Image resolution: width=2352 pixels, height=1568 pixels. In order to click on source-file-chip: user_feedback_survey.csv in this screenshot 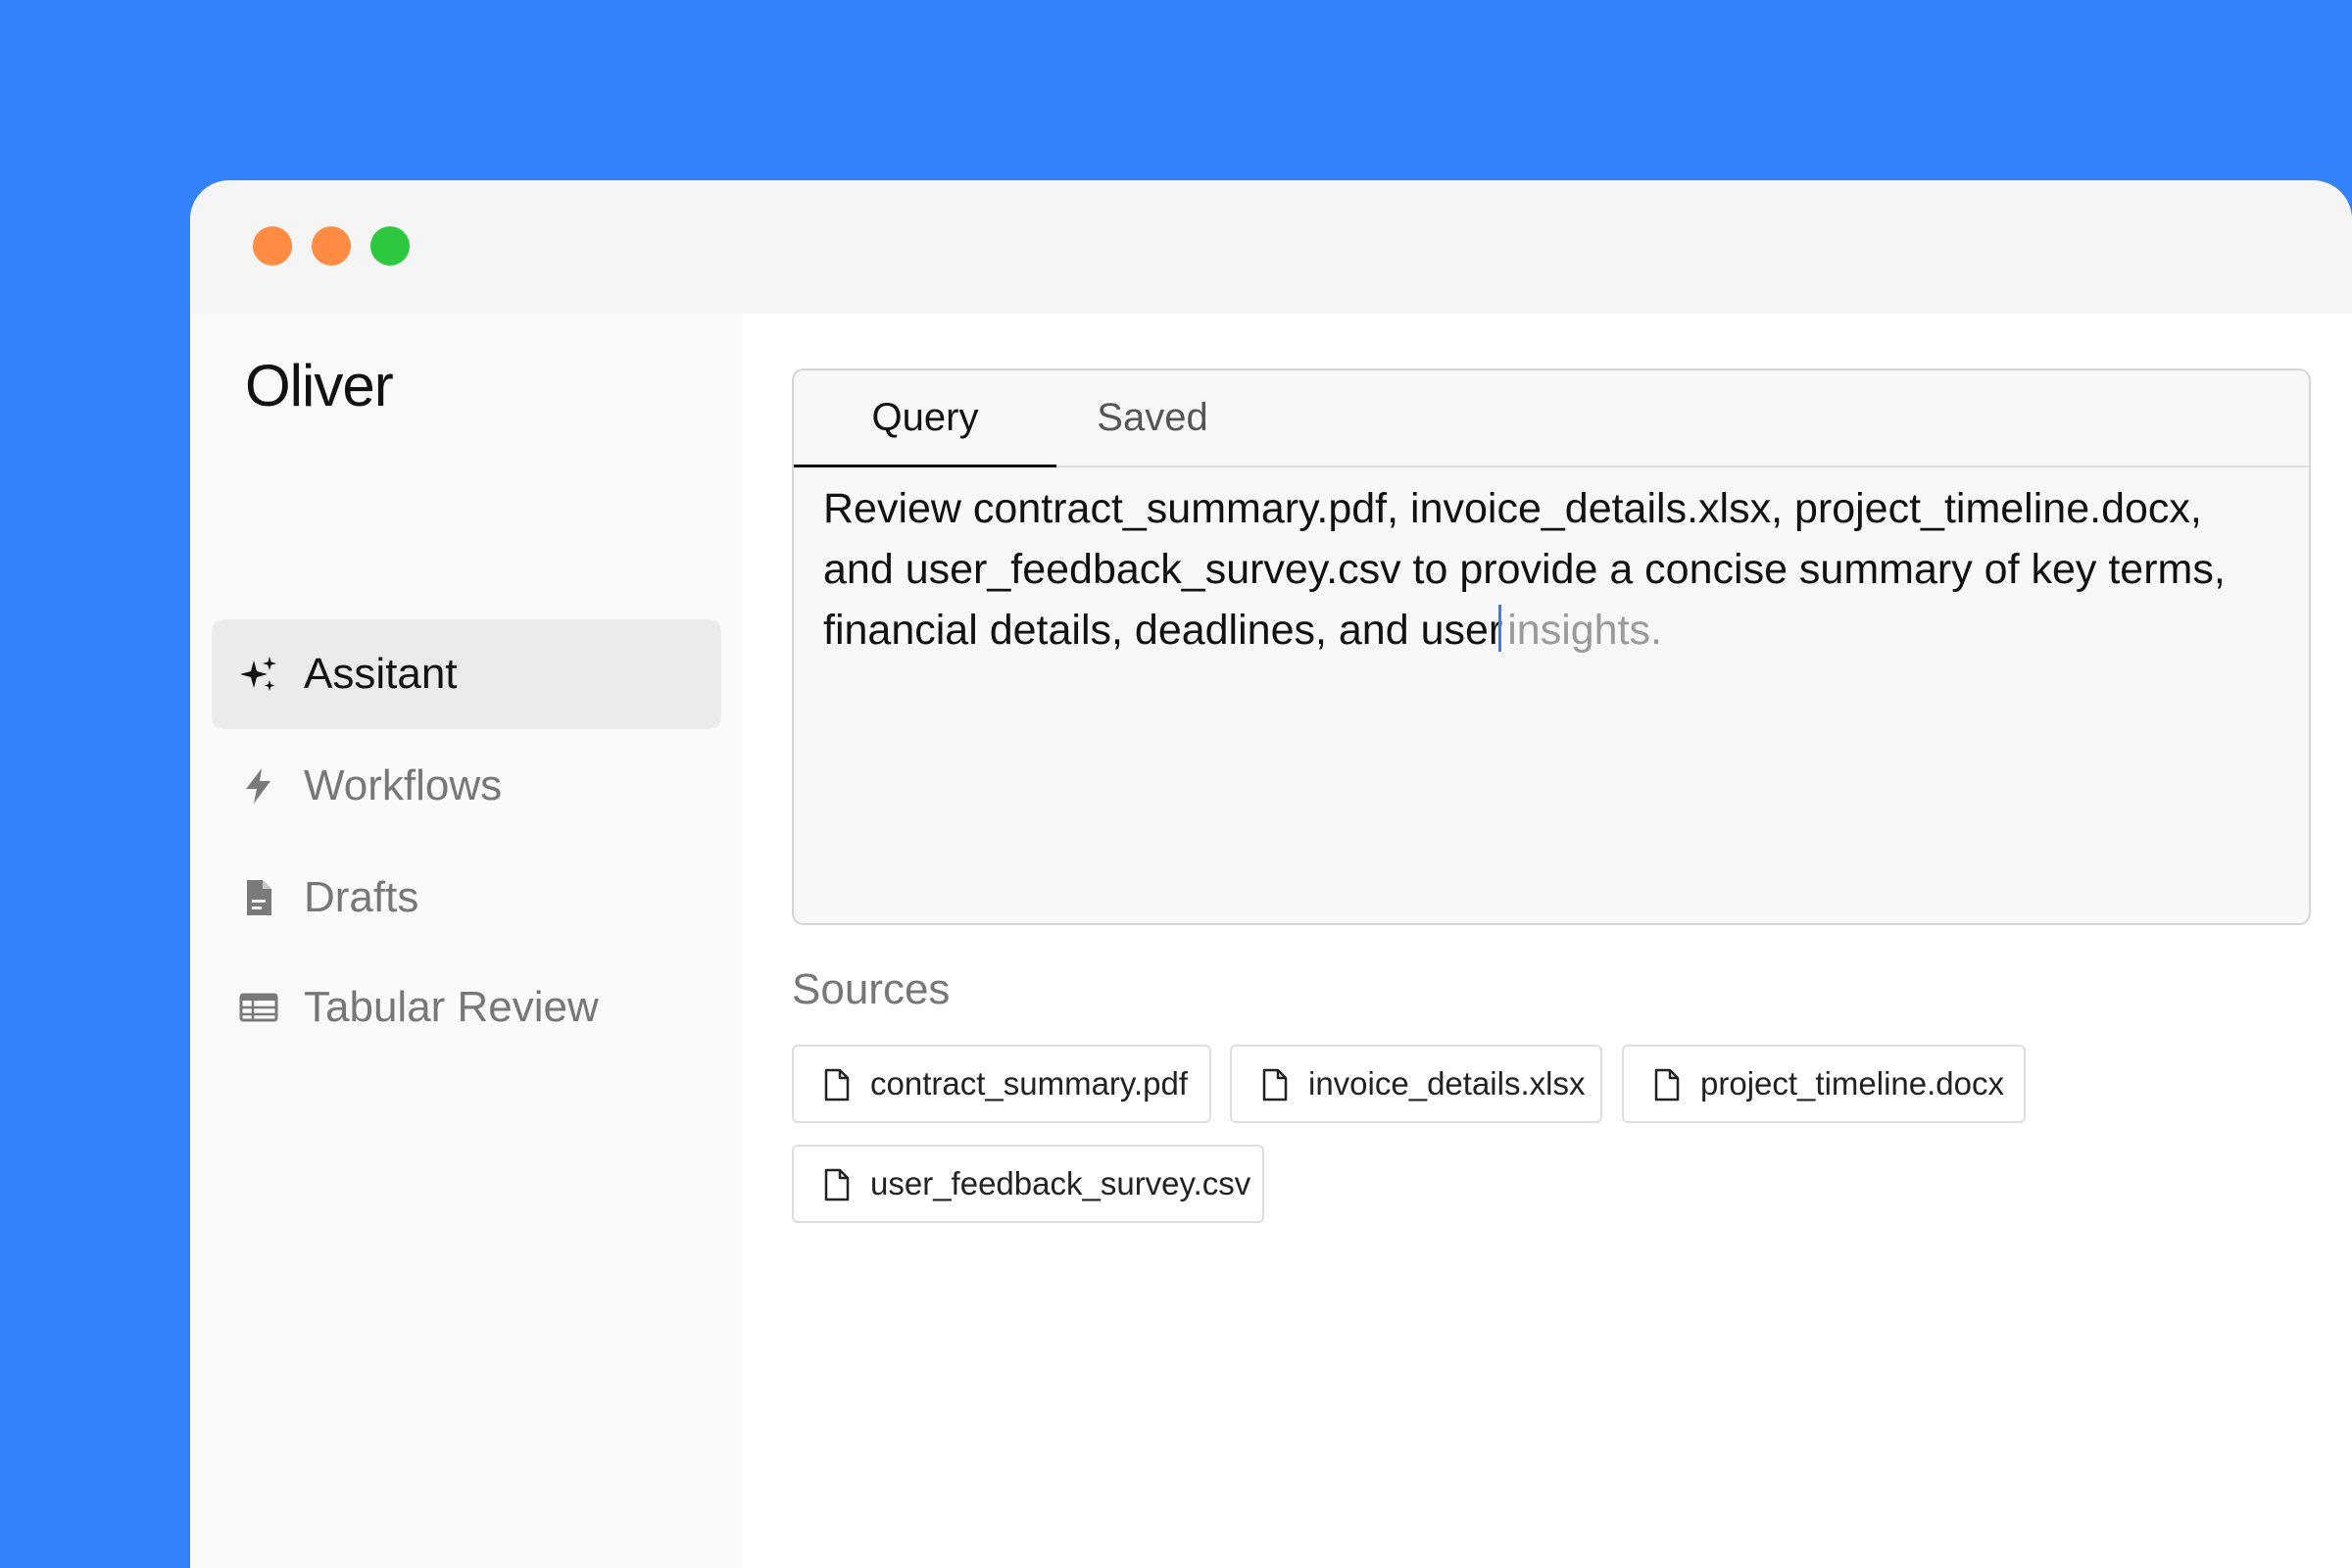, I will do `click(1028, 1184)`.